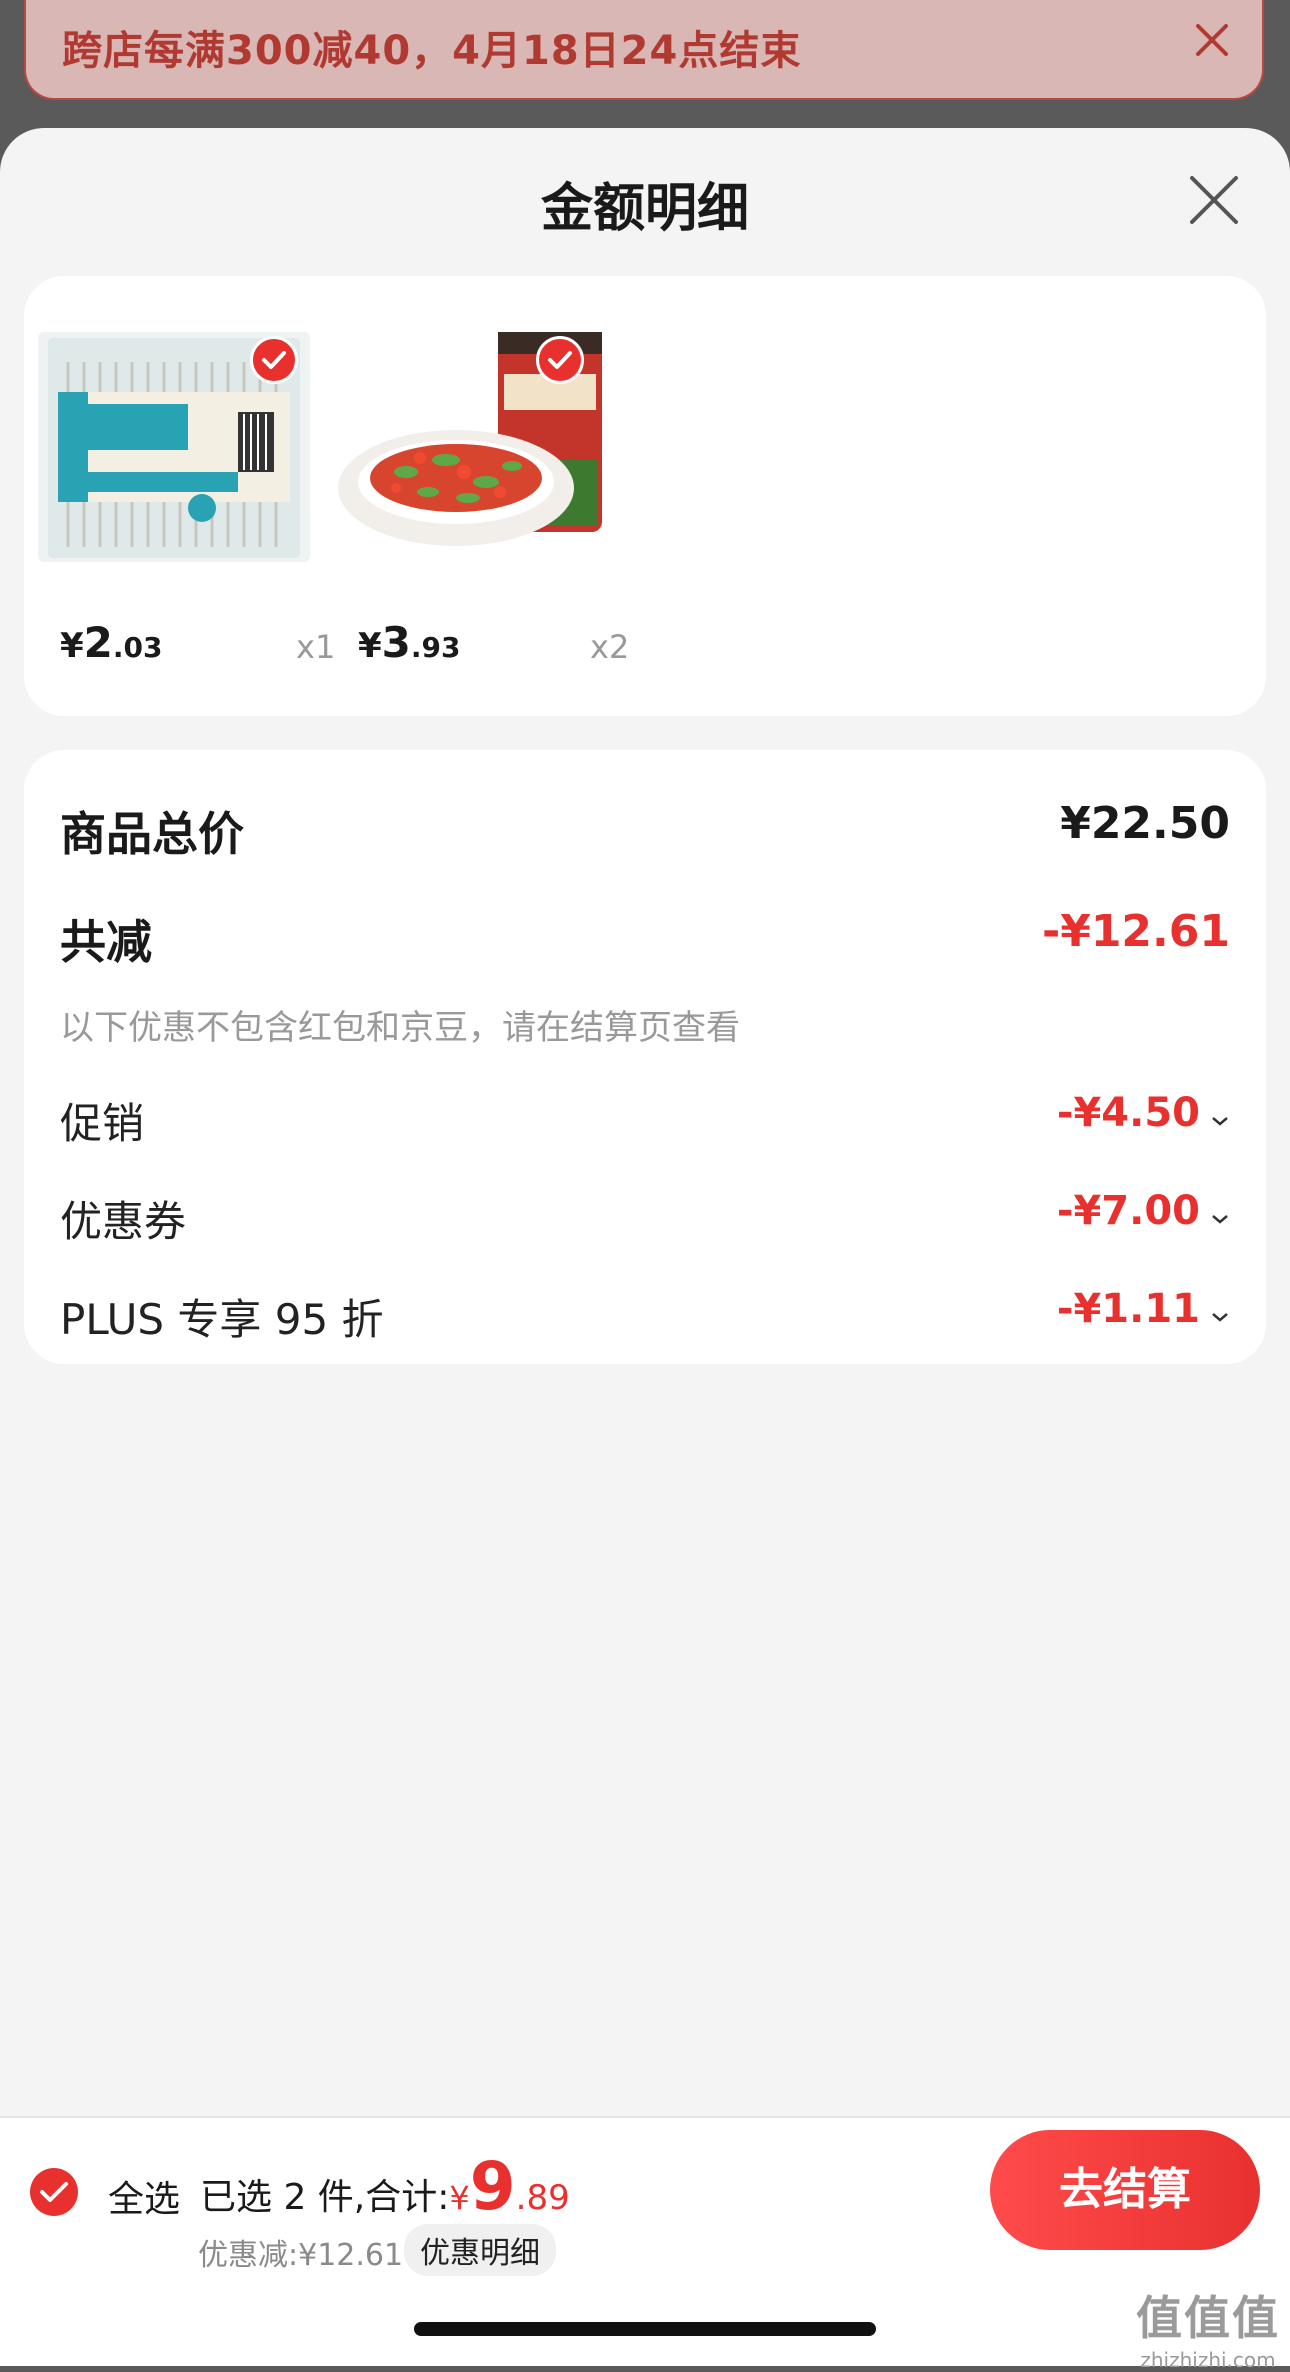 The width and height of the screenshot is (1290, 2372). I want to click on promo-banner: 跨店每满300减40，4月18日24点结束, so click(644, 50).